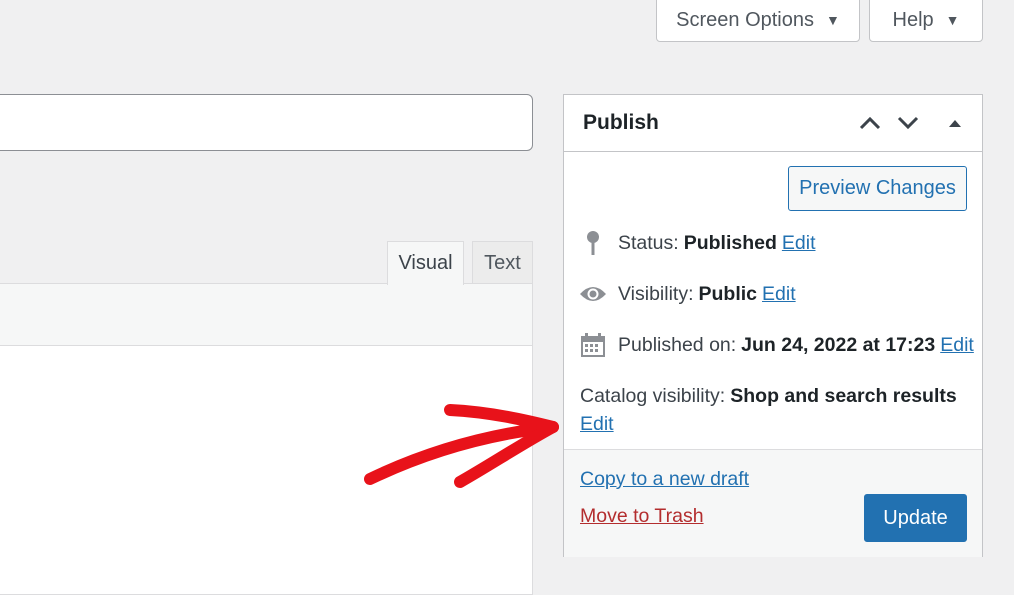 This screenshot has width=1014, height=595. I want to click on tab-visual: Visual, so click(425, 263).